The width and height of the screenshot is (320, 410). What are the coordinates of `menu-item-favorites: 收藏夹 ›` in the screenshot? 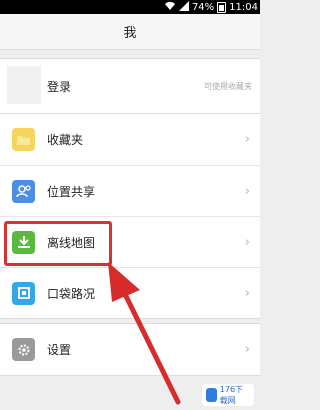 It's located at (130, 139).